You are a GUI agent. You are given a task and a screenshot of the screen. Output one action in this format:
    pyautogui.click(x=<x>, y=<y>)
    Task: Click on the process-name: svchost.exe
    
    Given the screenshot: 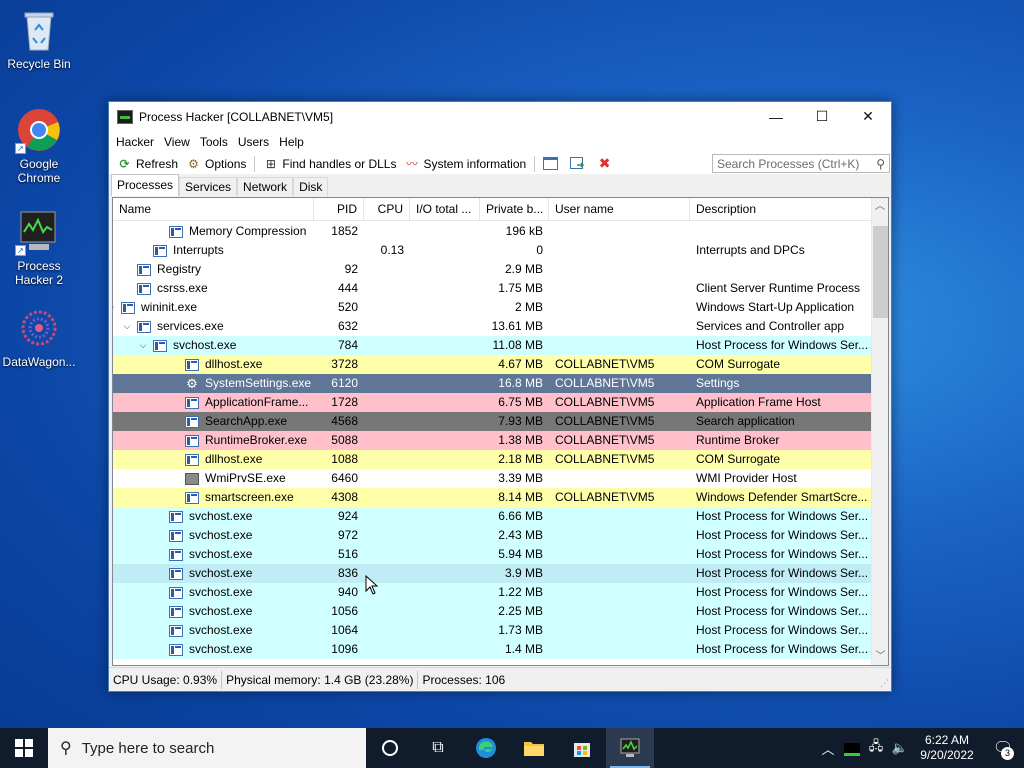 What is the action you would take?
    pyautogui.click(x=221, y=535)
    